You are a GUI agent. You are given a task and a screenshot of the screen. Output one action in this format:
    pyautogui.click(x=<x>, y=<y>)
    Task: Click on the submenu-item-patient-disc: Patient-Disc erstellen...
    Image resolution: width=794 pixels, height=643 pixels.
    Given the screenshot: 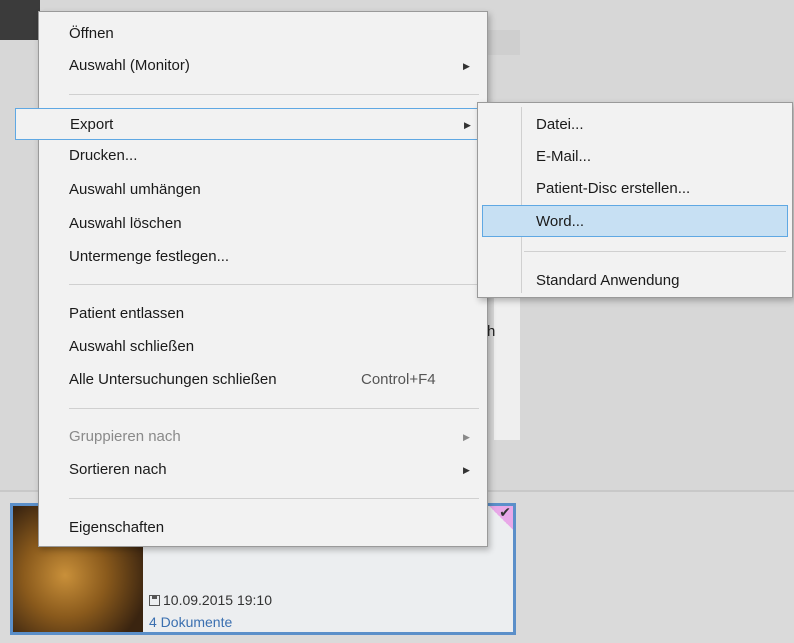 What is the action you would take?
    pyautogui.click(x=635, y=189)
    